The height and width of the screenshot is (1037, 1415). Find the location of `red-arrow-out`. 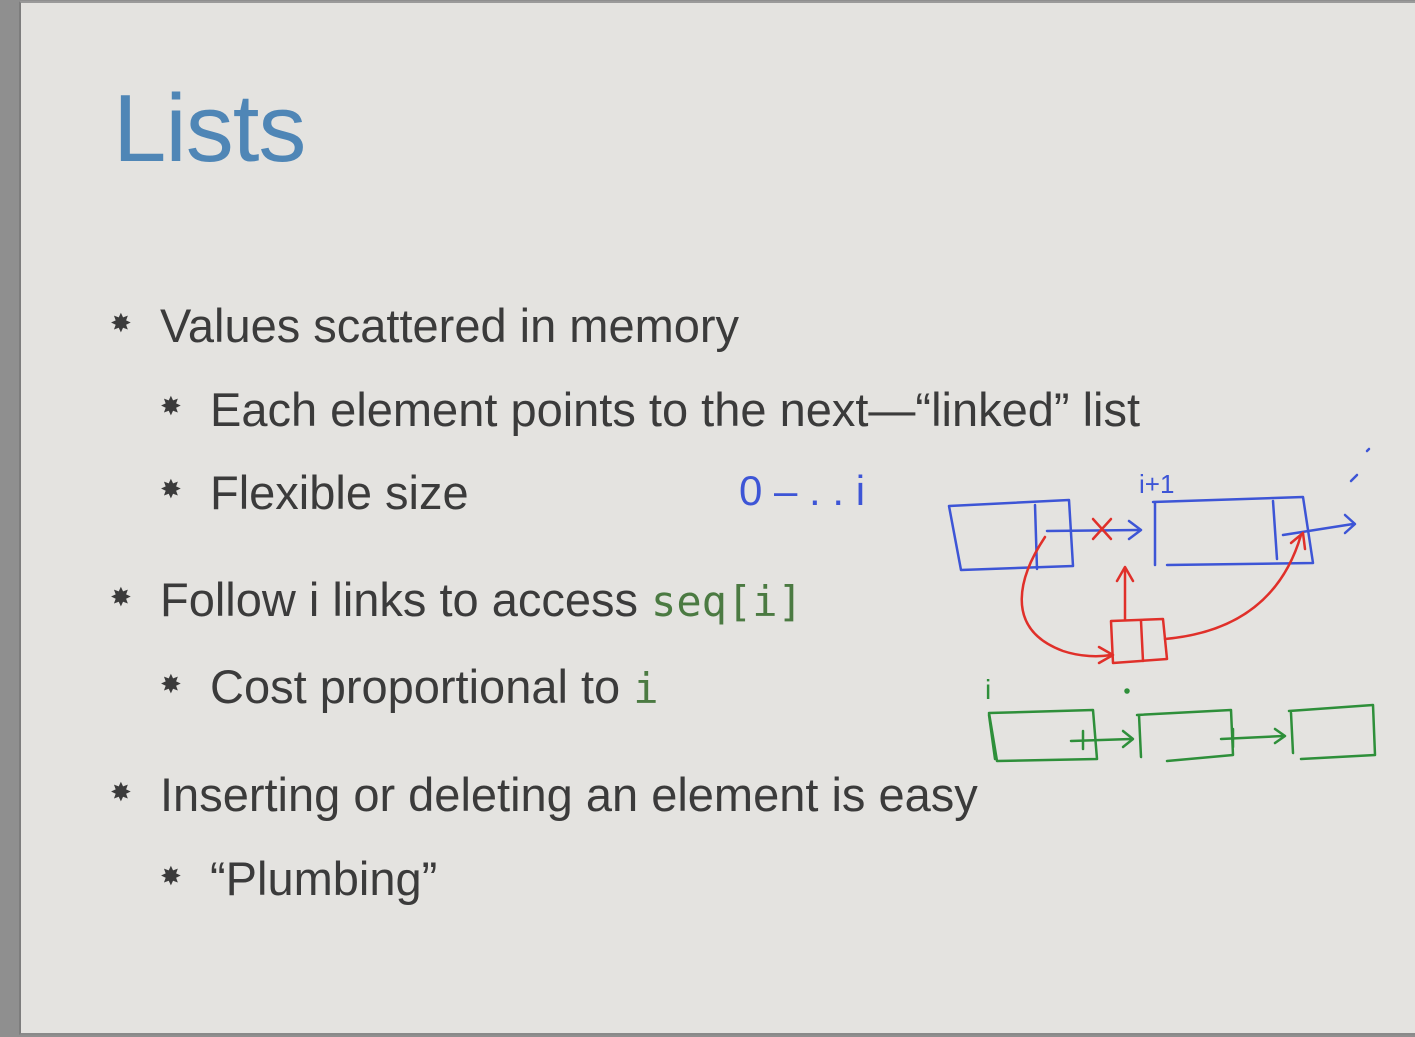

red-arrow-out is located at coordinates (1233, 587).